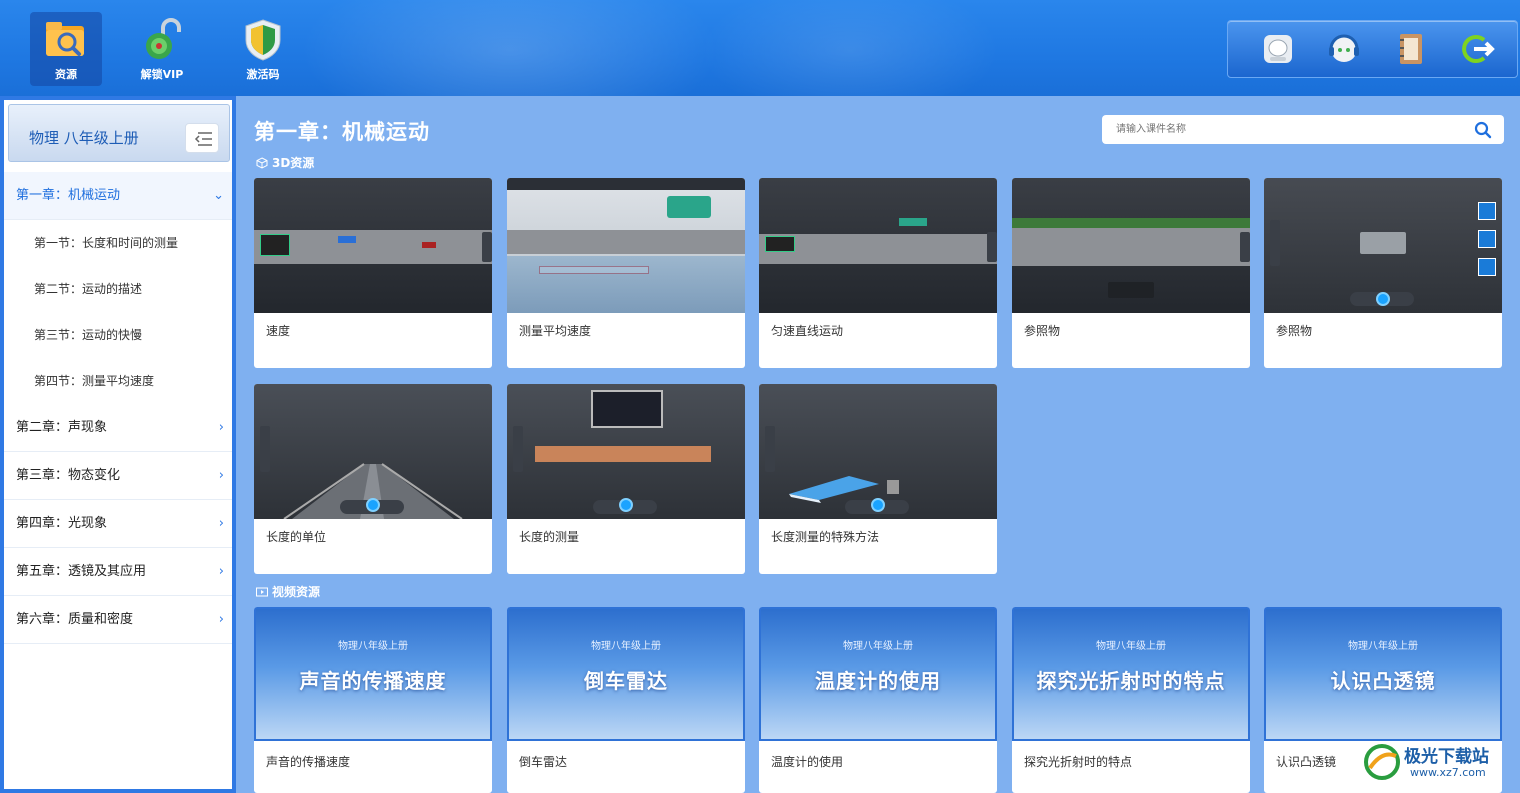  What do you see at coordinates (1344, 49) in the screenshot?
I see `support-icon` at bounding box center [1344, 49].